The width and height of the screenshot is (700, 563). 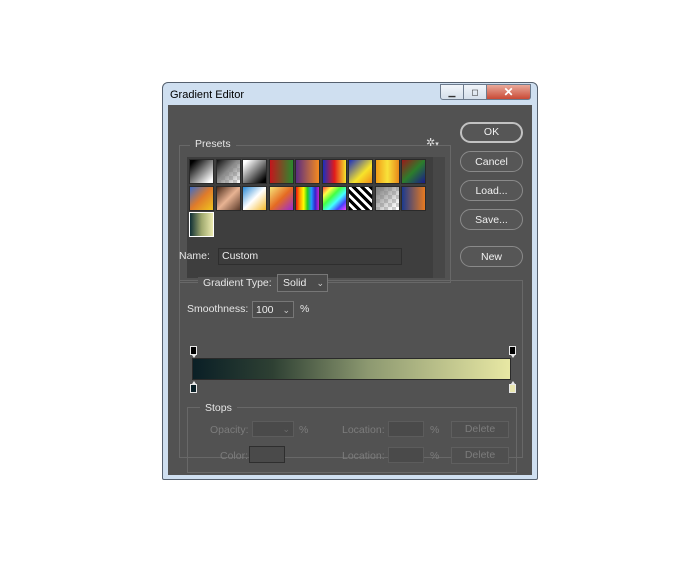 I want to click on opacity-location-input, so click(x=406, y=429).